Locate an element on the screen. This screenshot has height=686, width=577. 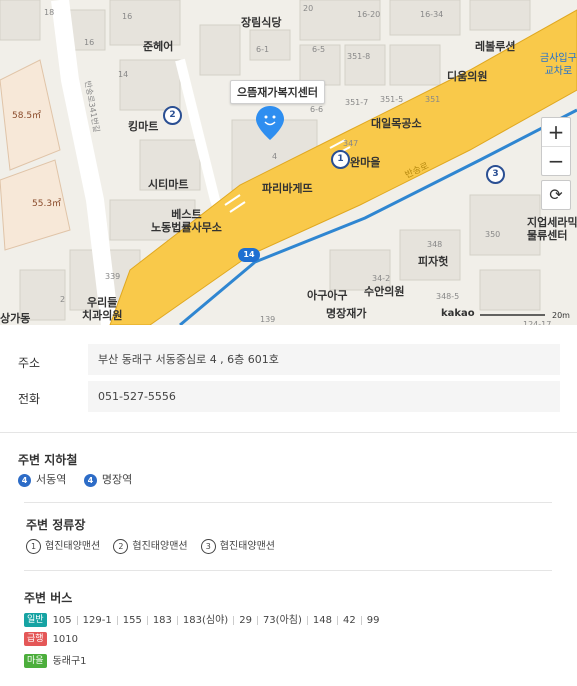
parcel-number: 351-5 is located at coordinates (392, 99).